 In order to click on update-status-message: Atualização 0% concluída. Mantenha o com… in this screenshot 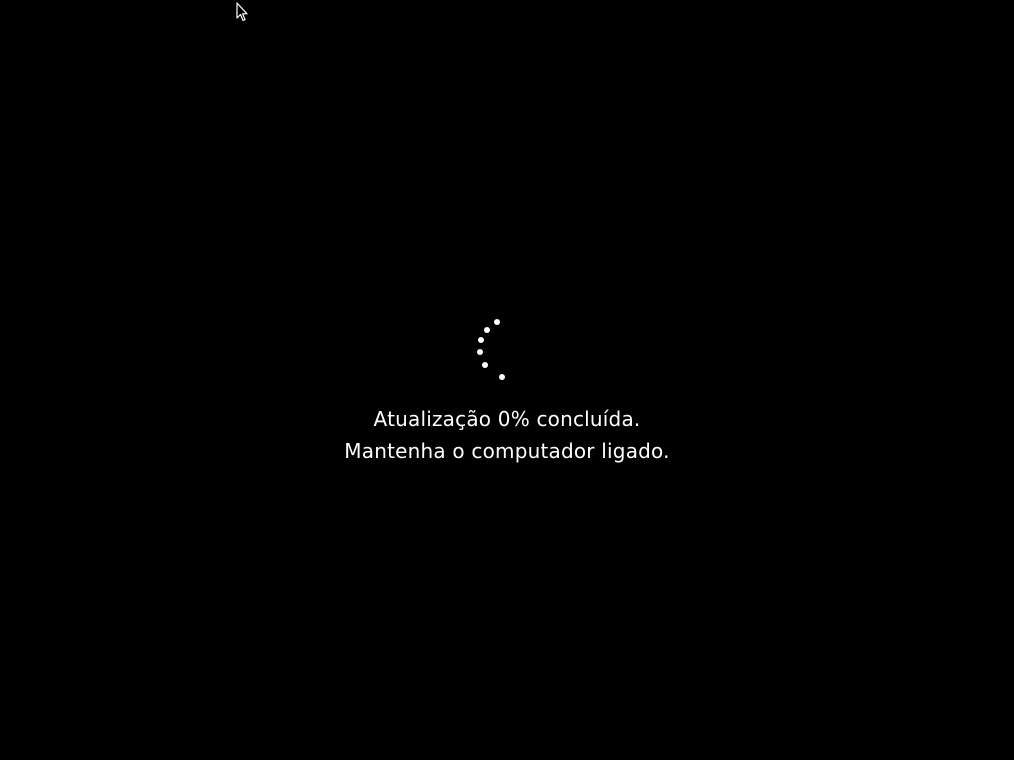, I will do `click(507, 435)`.